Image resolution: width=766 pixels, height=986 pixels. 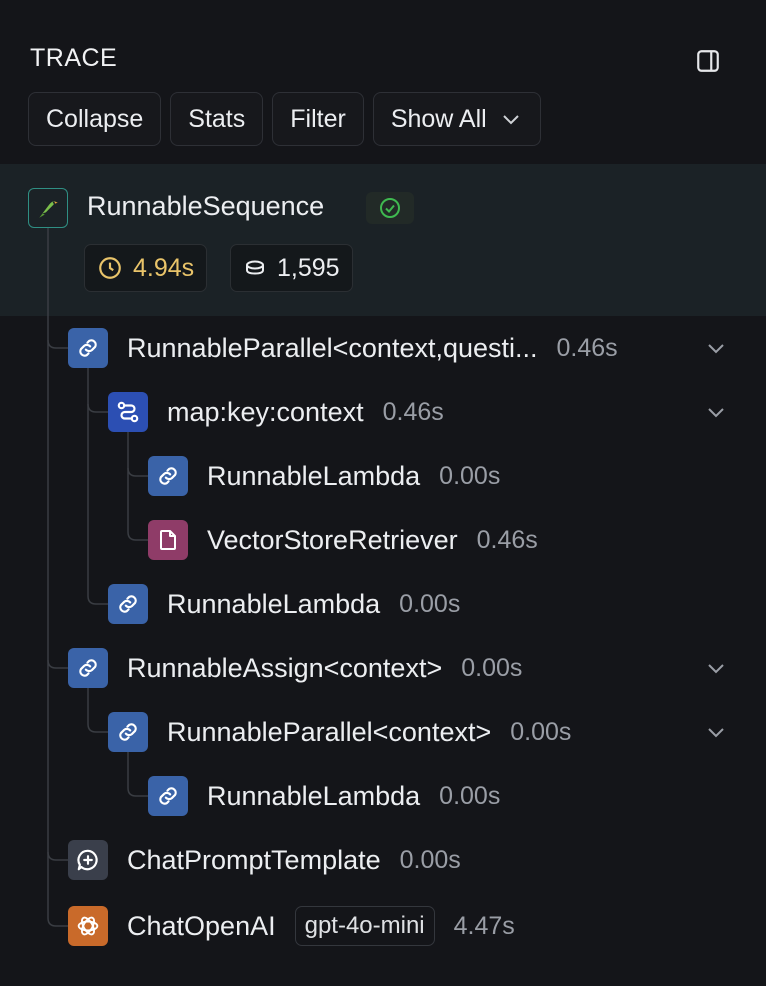 I want to click on run-node-name: RunnableParallel<context>, so click(x=329, y=731).